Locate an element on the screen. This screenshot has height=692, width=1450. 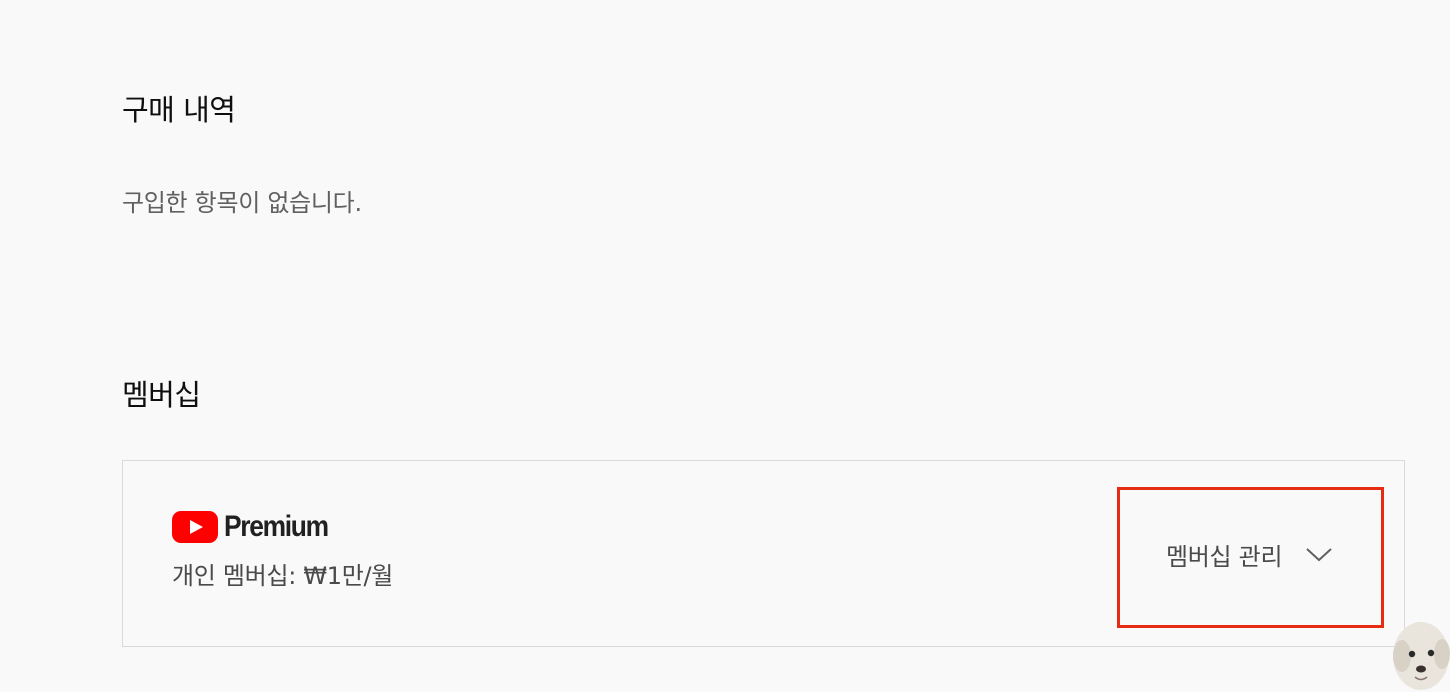
manage-membership-button: 멤버십 관리 is located at coordinates (1242, 554).